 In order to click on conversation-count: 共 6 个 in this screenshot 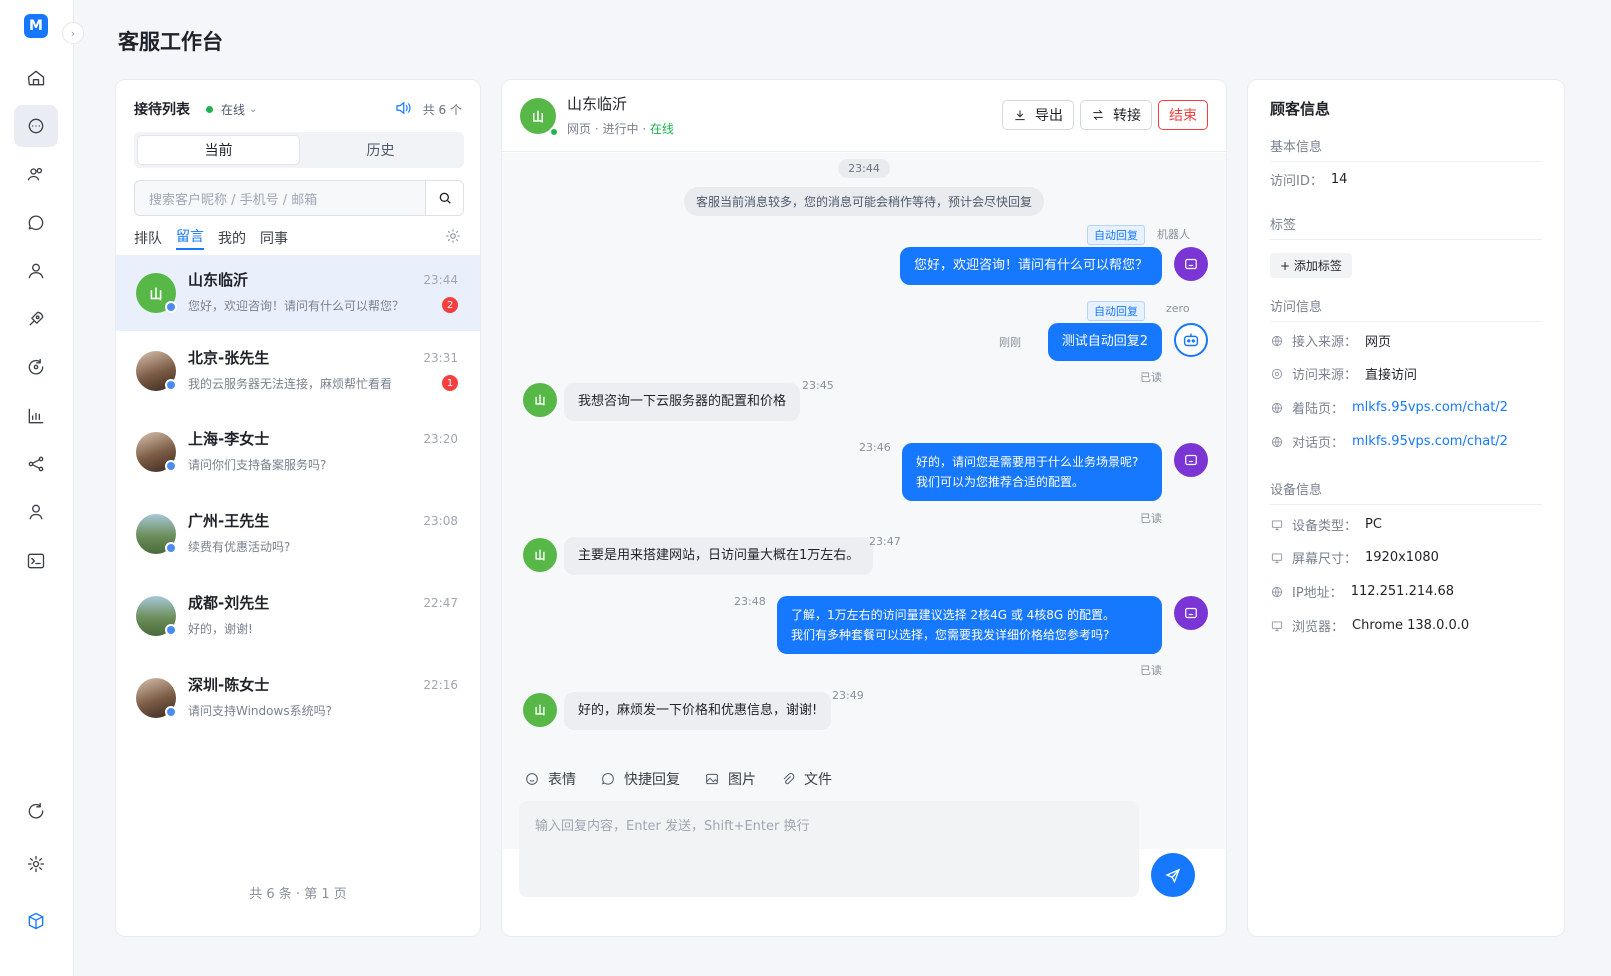, I will do `click(442, 109)`.